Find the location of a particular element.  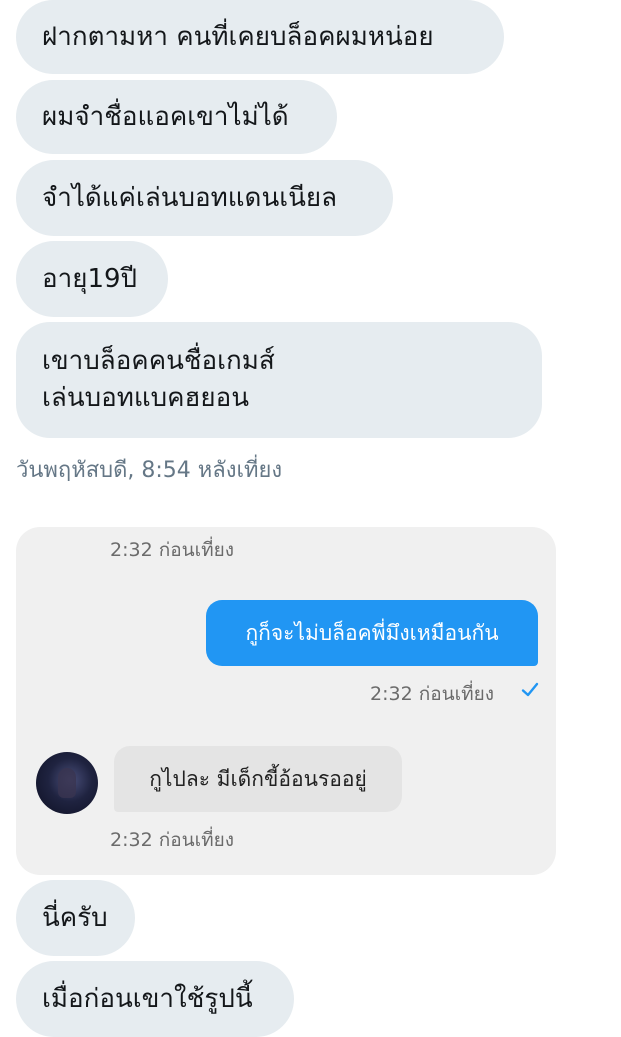

incoming-message-bubble: กูไปละ มีเด็กขี้อ้อนรออยู่ is located at coordinates (258, 779).